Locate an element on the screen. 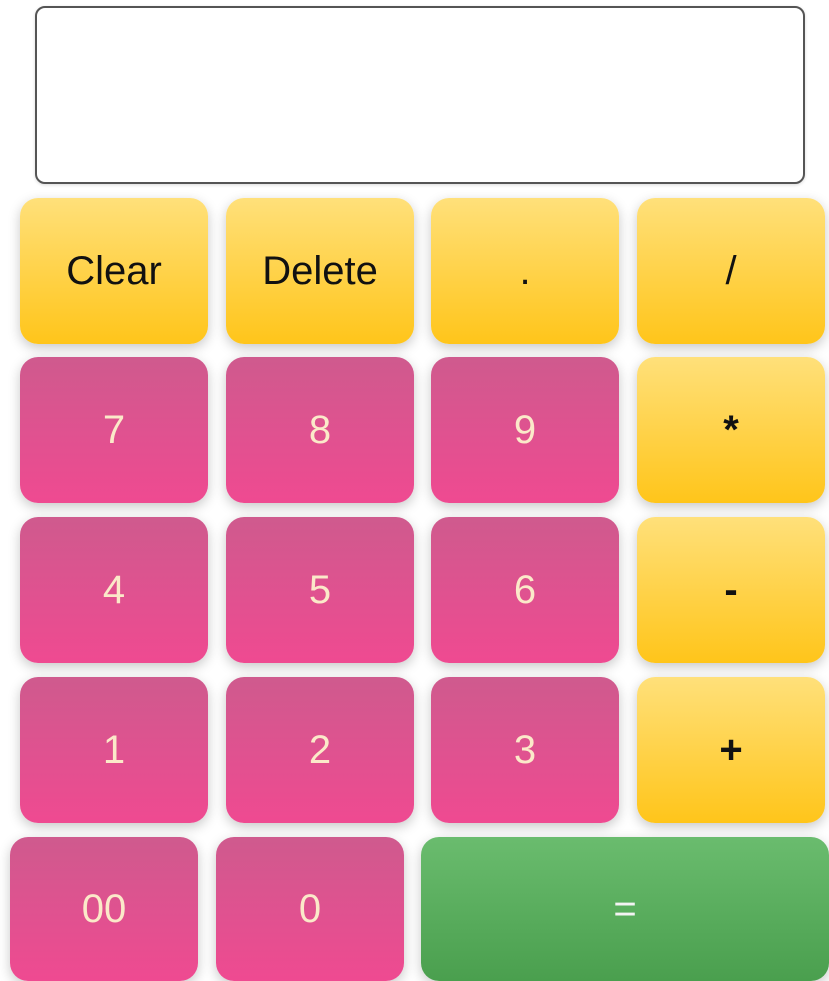 The height and width of the screenshot is (981, 829). add-button: + is located at coordinates (731, 750).